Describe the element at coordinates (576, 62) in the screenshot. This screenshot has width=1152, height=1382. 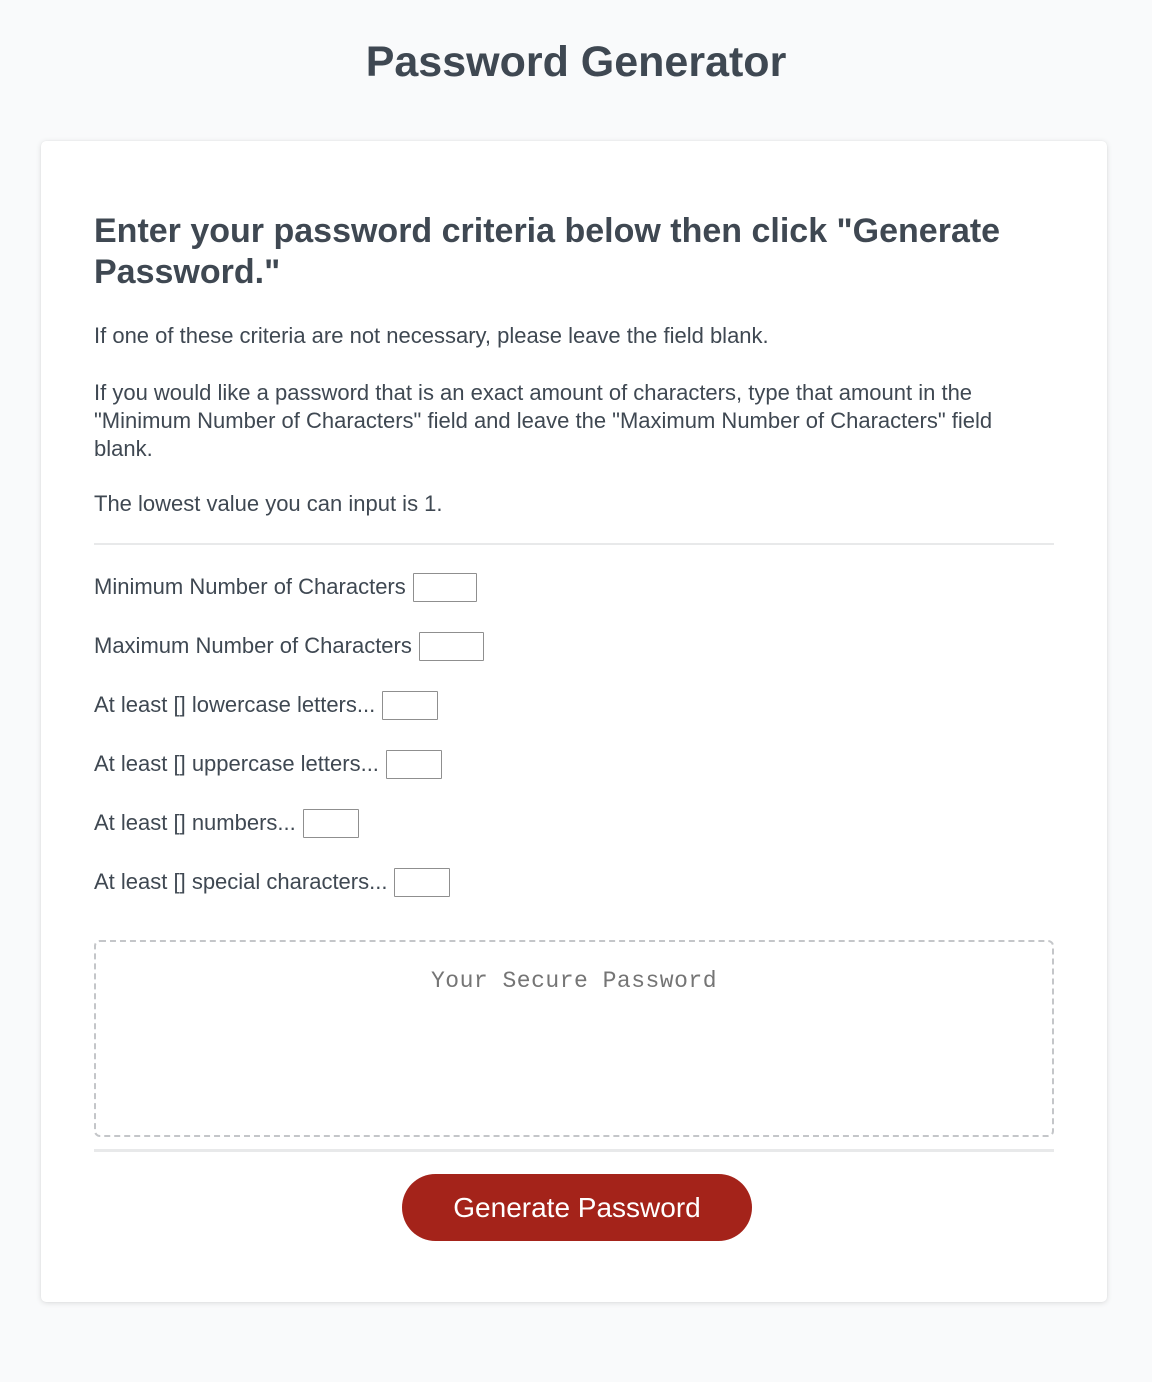
I see `page-title: Password Generator` at that location.